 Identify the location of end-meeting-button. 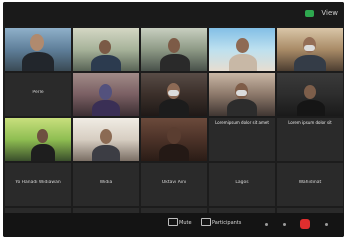
(305, 224).